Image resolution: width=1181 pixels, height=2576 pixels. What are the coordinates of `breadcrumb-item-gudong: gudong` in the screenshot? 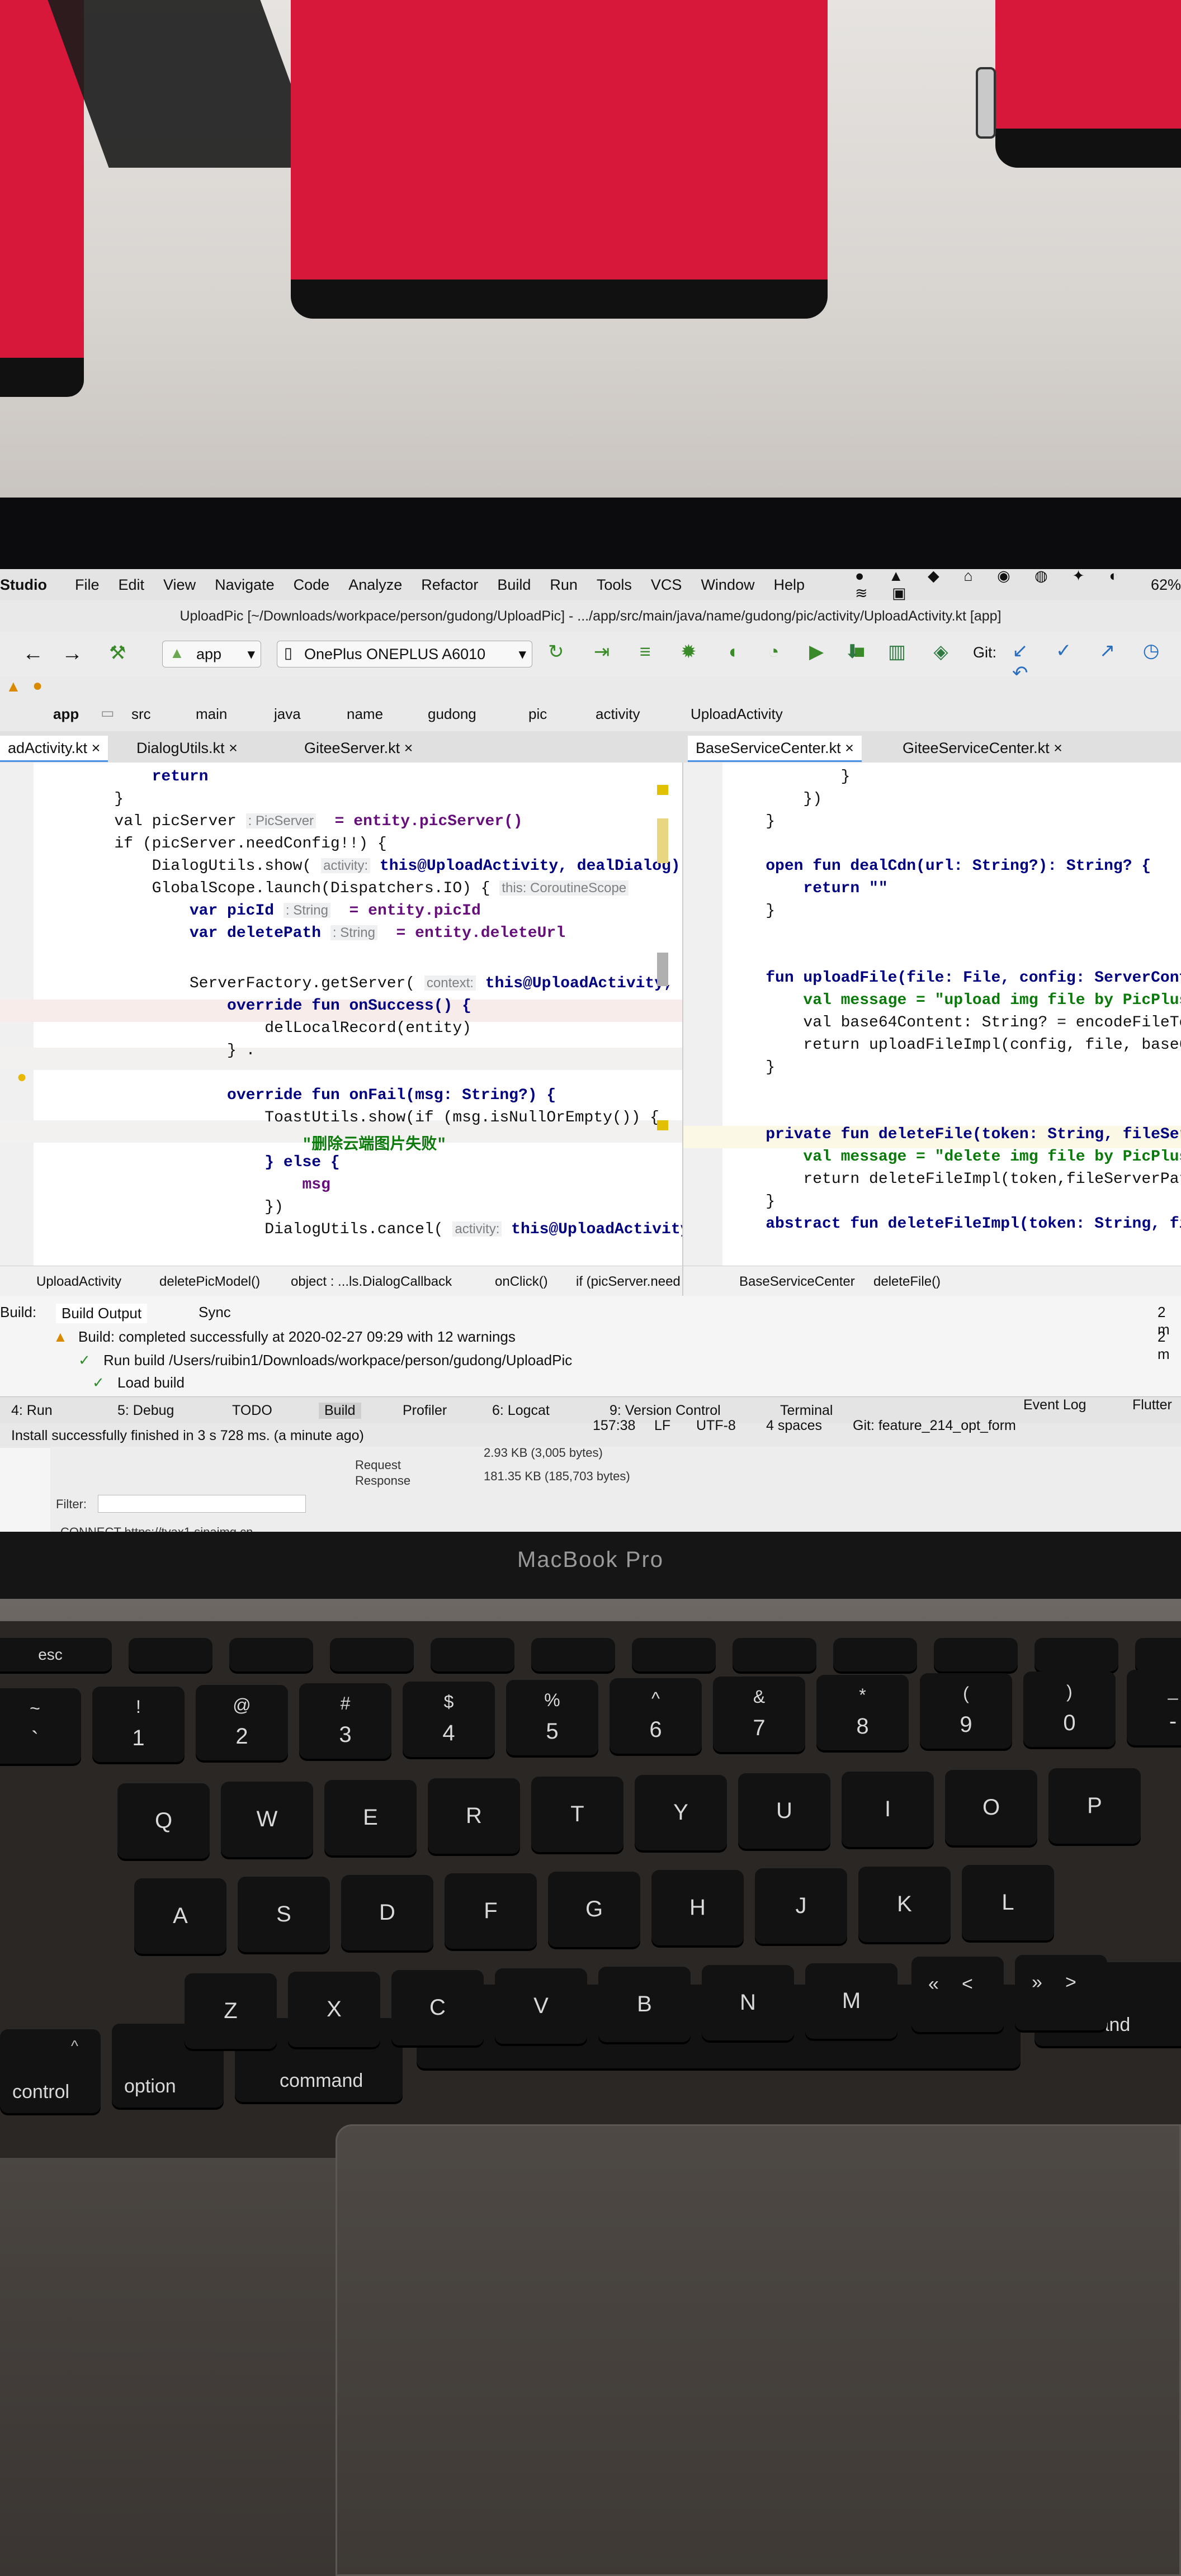 It's located at (452, 714).